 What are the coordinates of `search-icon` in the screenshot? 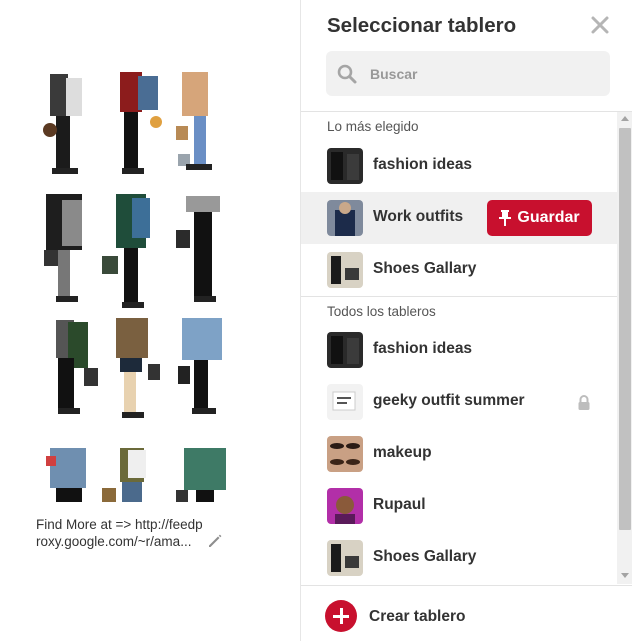 It's located at (347, 74).